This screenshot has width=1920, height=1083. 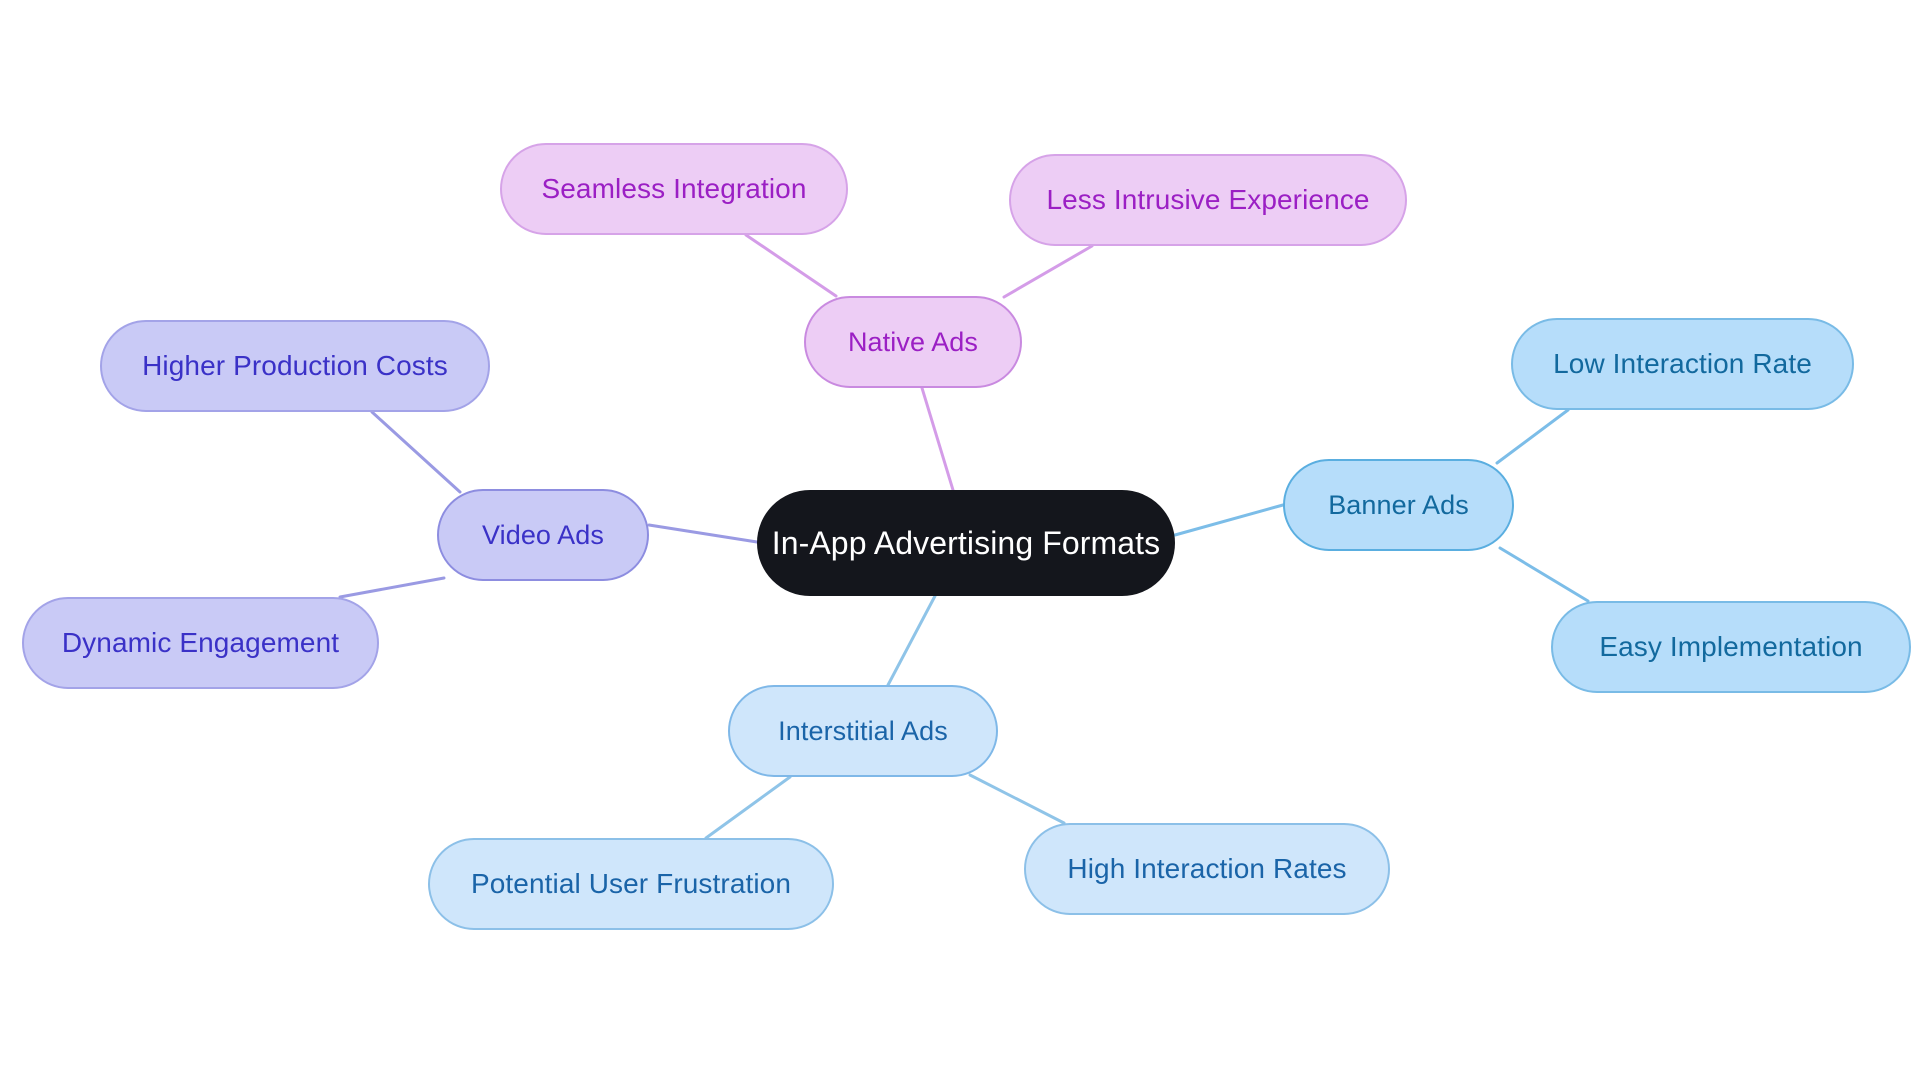 I want to click on mindmap-leaf-higher-production-costs-label: Higher Production Costs, so click(x=295, y=365).